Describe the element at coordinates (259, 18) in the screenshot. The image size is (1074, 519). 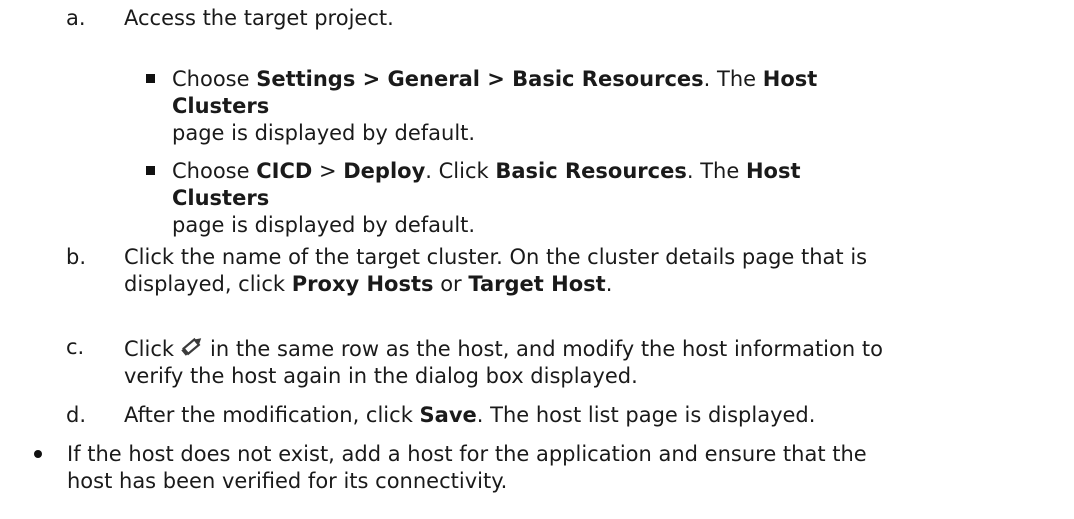
I see `step-a-text: Access the target project.` at that location.